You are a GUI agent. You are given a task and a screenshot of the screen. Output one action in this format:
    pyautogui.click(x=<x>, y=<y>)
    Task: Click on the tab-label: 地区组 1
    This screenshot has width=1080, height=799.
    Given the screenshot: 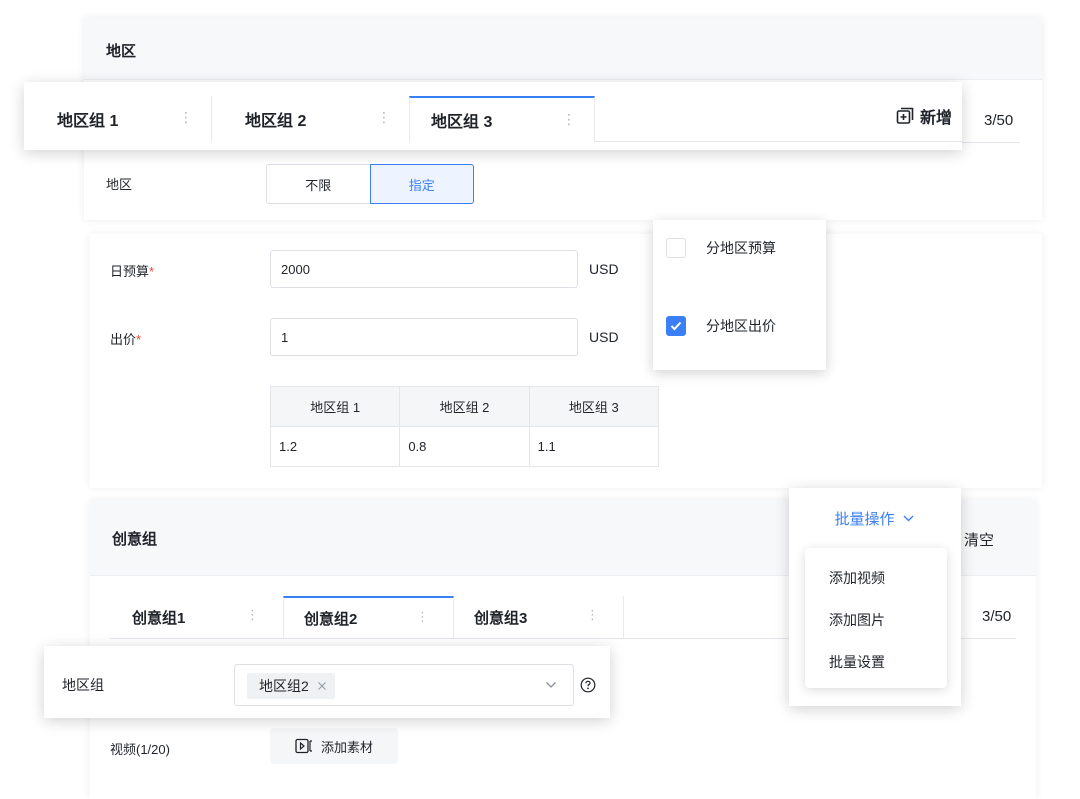 What is the action you would take?
    pyautogui.click(x=88, y=121)
    